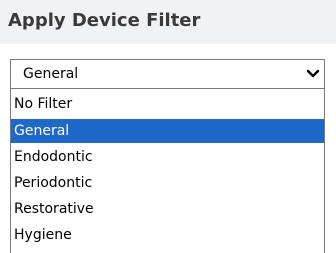  What do you see at coordinates (167, 183) in the screenshot?
I see `option-periodontic: Periodontic` at bounding box center [167, 183].